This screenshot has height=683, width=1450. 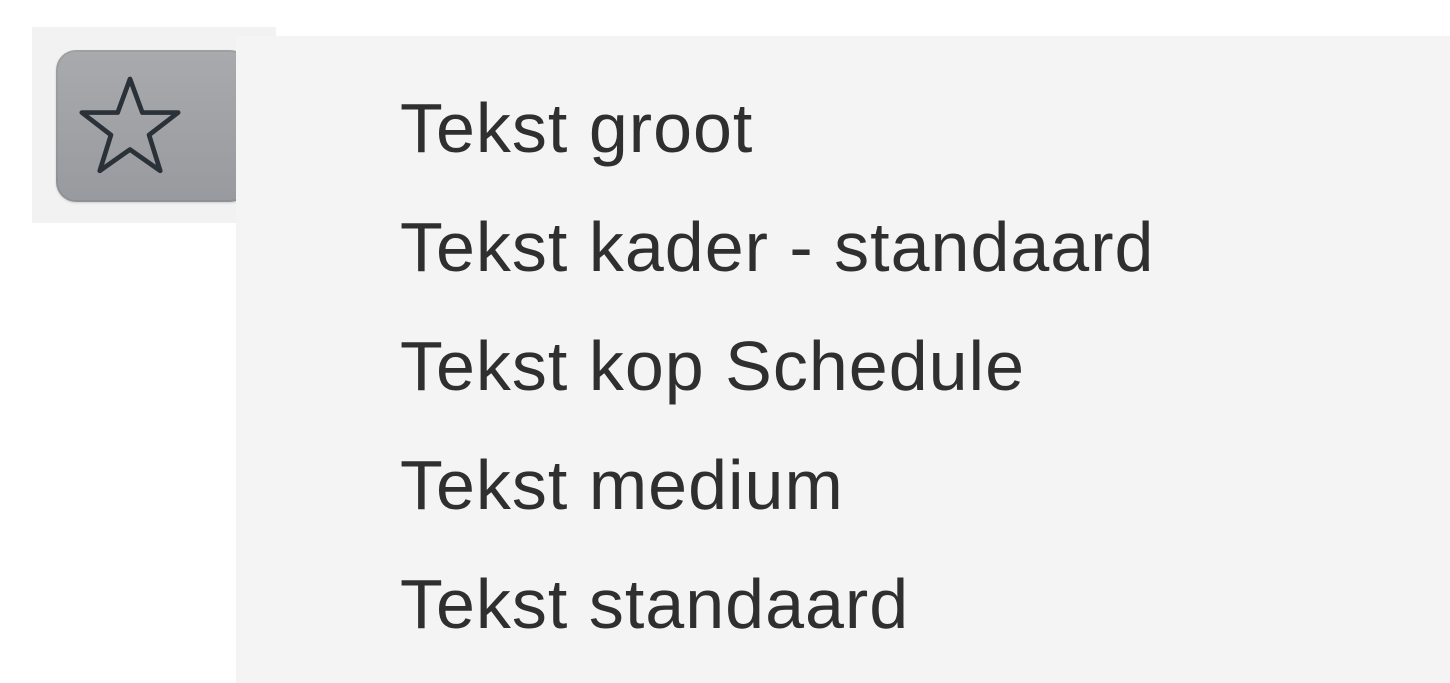 I want to click on menu-item-tekst-medium: Tekst medium, so click(x=843, y=502).